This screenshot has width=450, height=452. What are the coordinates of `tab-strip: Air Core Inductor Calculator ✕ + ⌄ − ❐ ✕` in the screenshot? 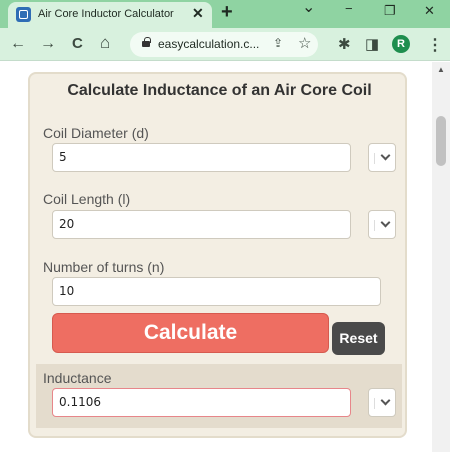 It's located at (225, 14).